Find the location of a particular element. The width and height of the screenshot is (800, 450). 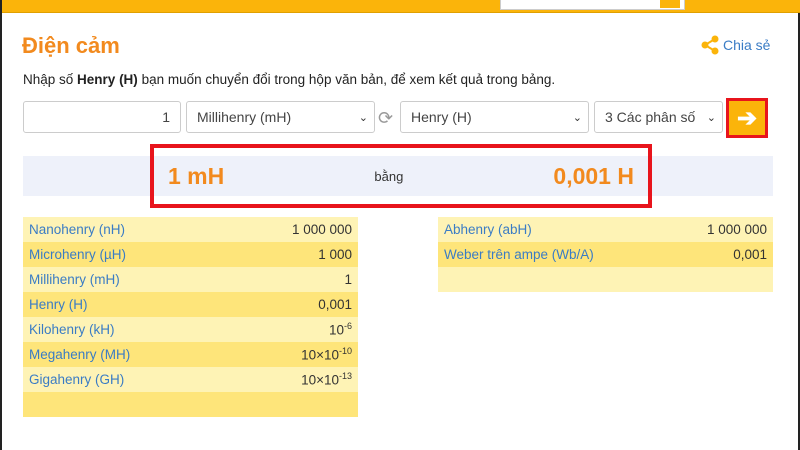

table-row: Microhenry (µH) 1 000 is located at coordinates (190, 254).